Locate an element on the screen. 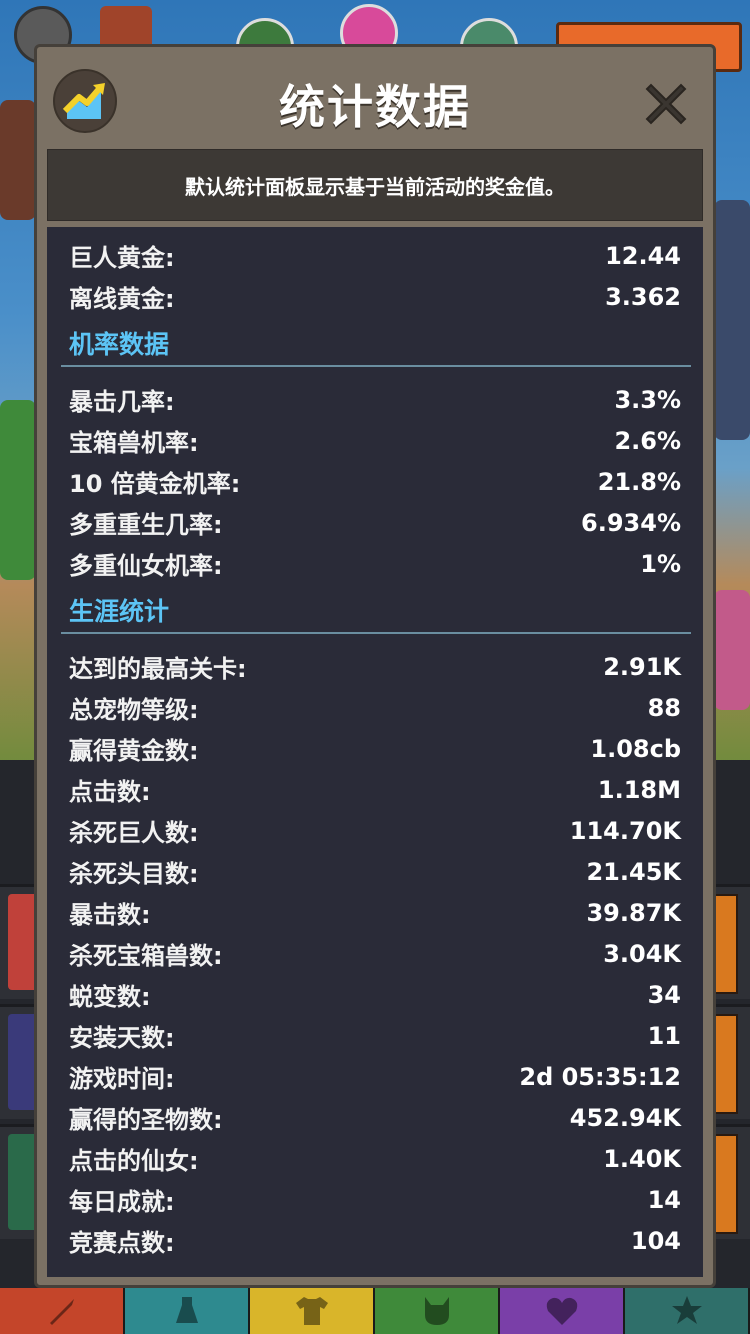 The width and height of the screenshot is (750, 1334). stat-row: 总宠物等级: 88 is located at coordinates (375, 707).